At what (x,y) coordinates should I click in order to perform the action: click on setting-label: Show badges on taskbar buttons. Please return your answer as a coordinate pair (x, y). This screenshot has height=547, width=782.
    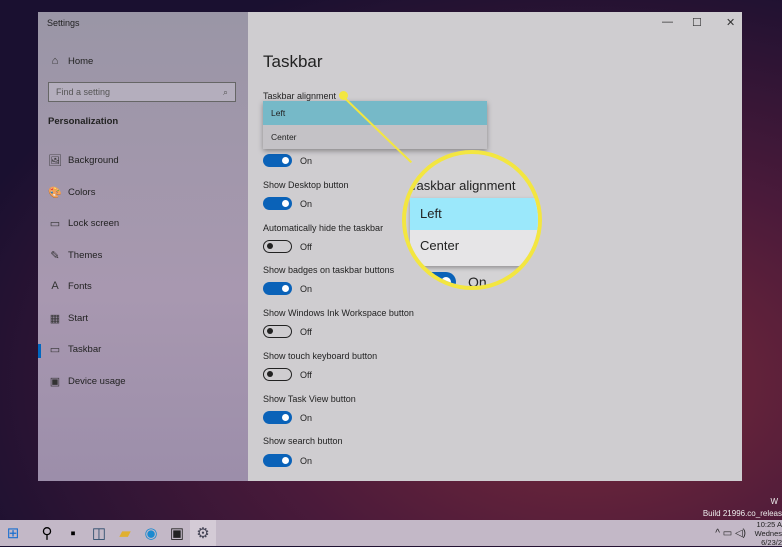
    Looking at the image, I should click on (329, 270).